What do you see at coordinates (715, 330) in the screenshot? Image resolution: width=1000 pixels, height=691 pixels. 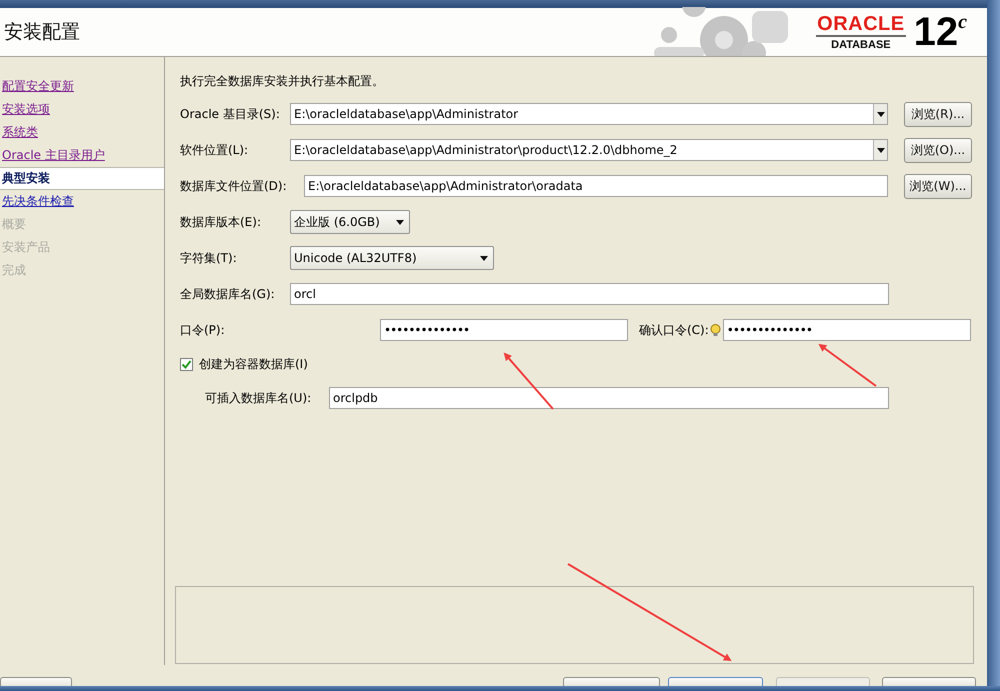 I see `lightbulb-icon` at bounding box center [715, 330].